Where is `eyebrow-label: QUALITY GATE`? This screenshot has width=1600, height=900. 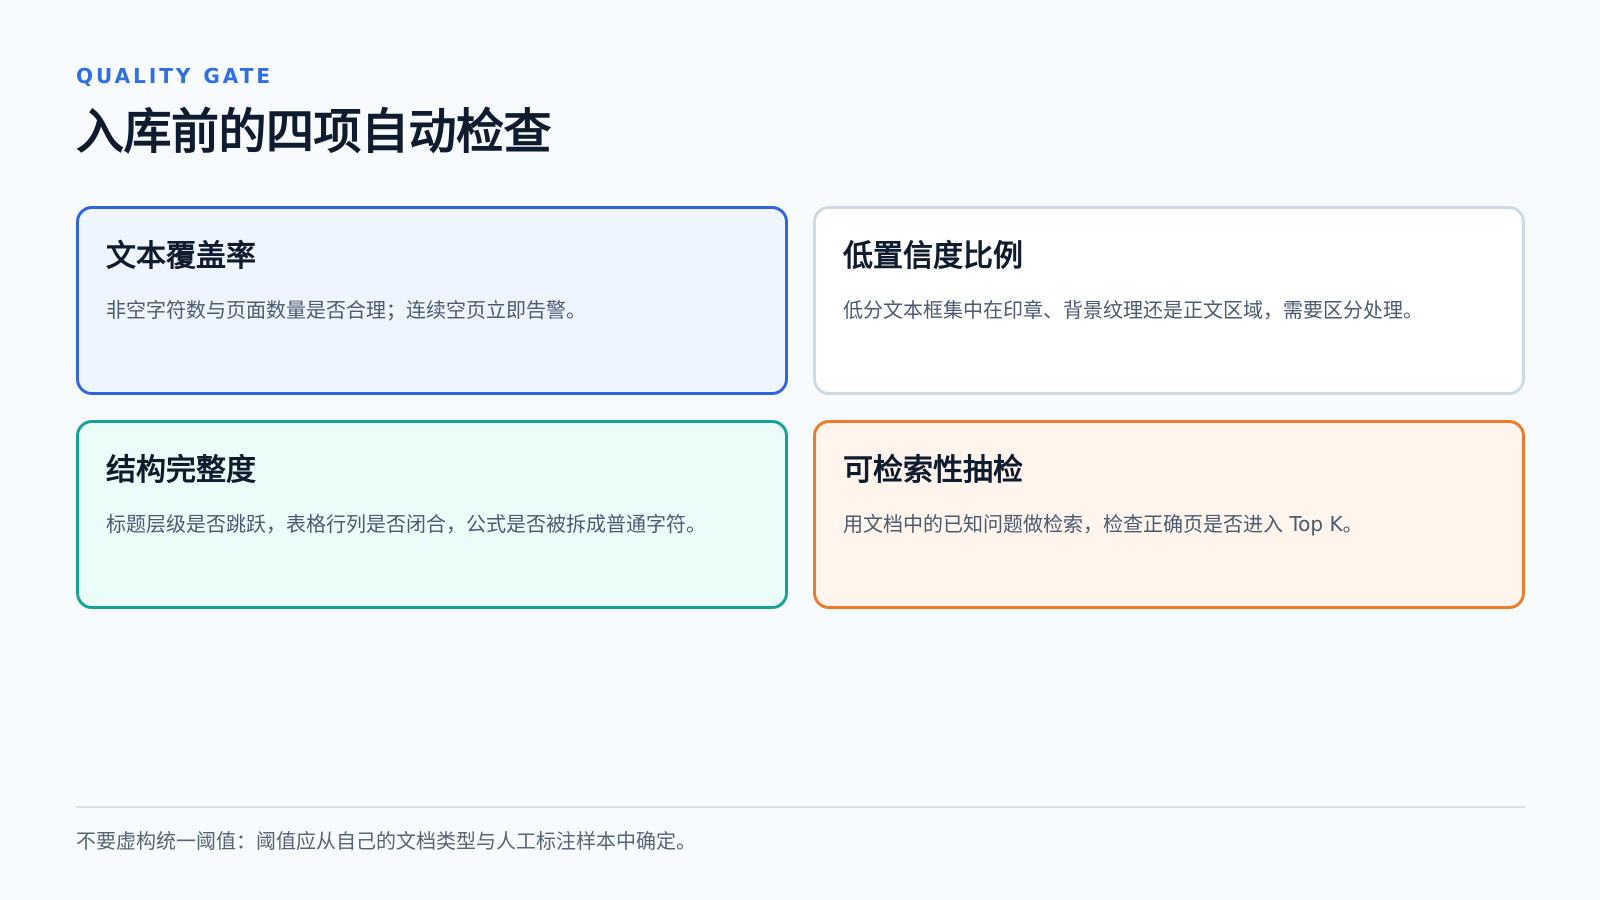
eyebrow-label: QUALITY GATE is located at coordinates (175, 76).